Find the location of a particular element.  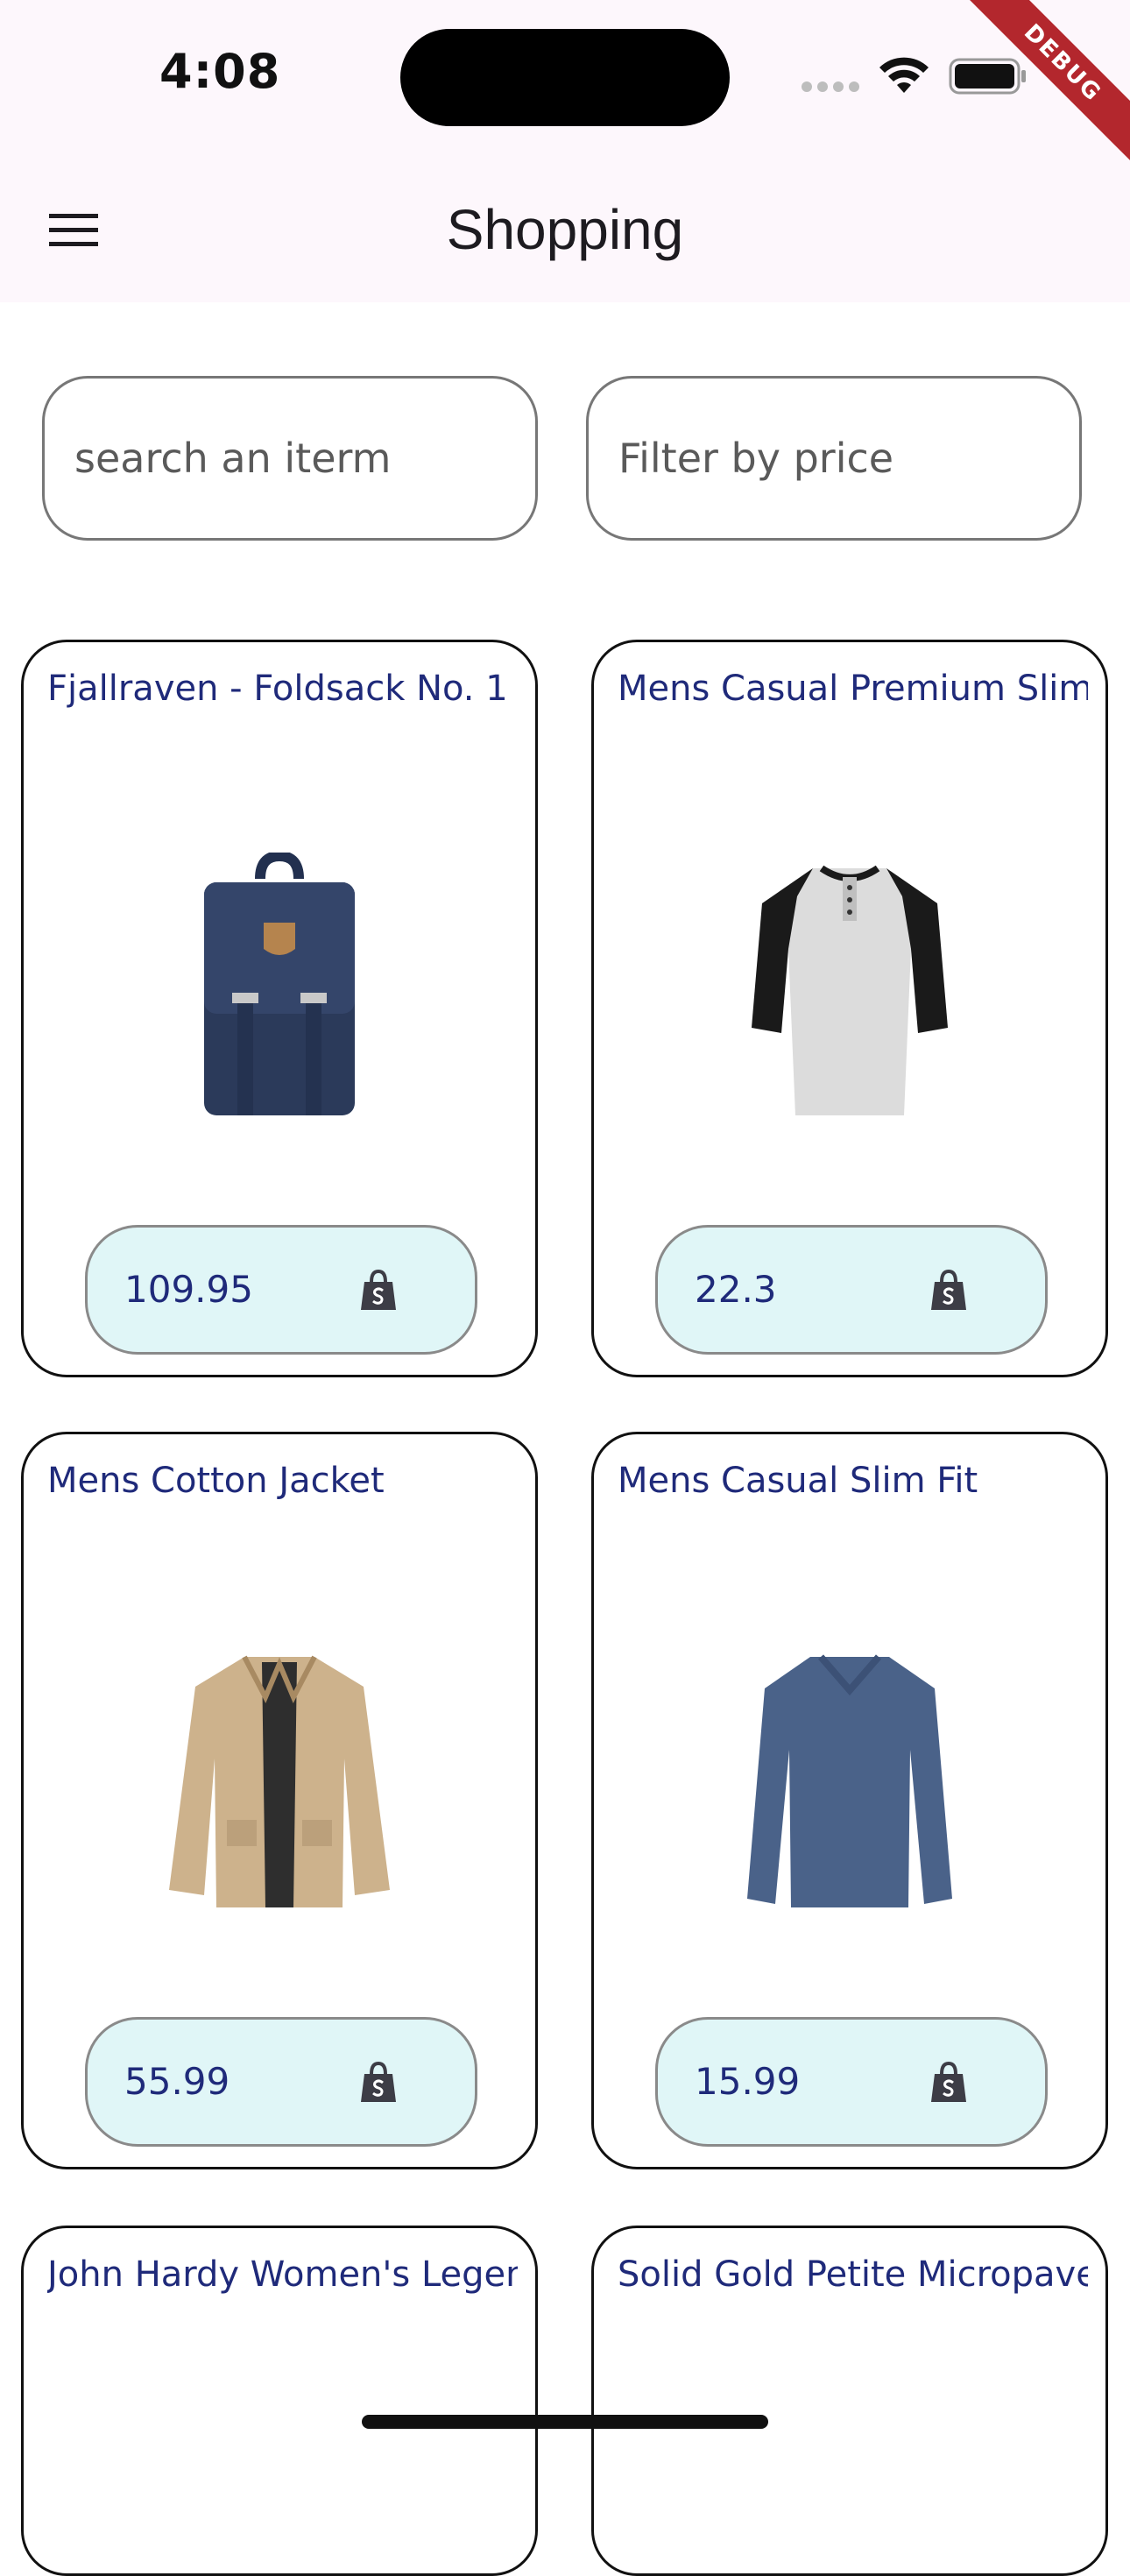

battery-icon is located at coordinates (987, 76).